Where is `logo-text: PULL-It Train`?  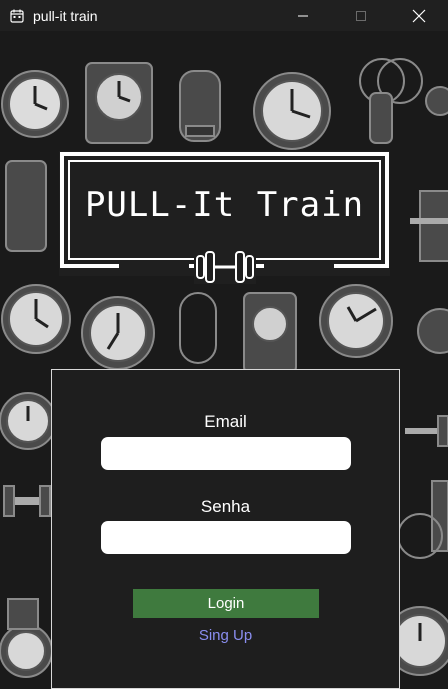 logo-text: PULL-It Train is located at coordinates (224, 205).